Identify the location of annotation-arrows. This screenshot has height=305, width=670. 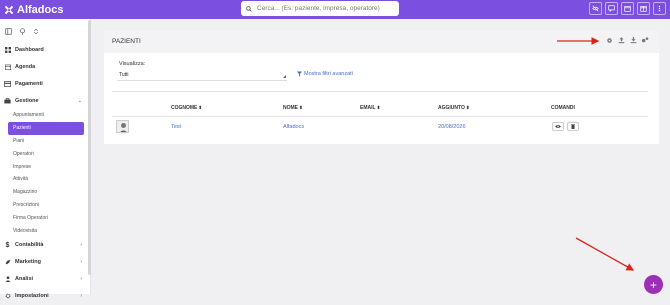
(596, 154).